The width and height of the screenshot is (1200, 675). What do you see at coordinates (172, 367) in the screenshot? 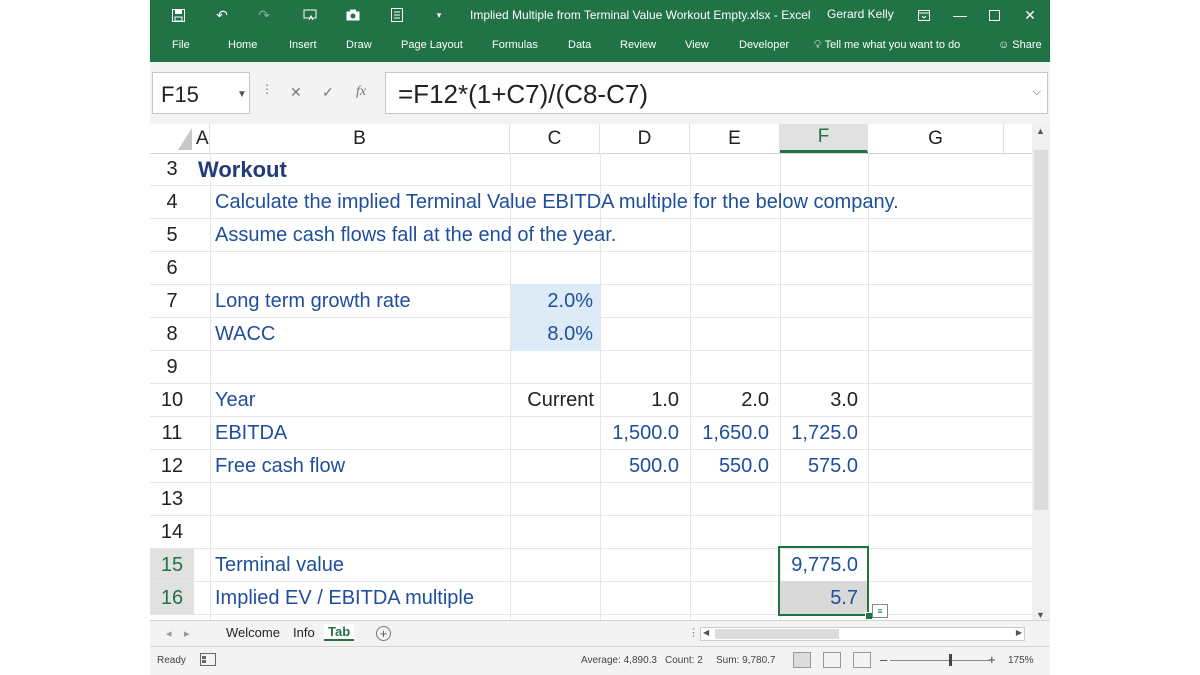
I see `row-header-9: 9` at bounding box center [172, 367].